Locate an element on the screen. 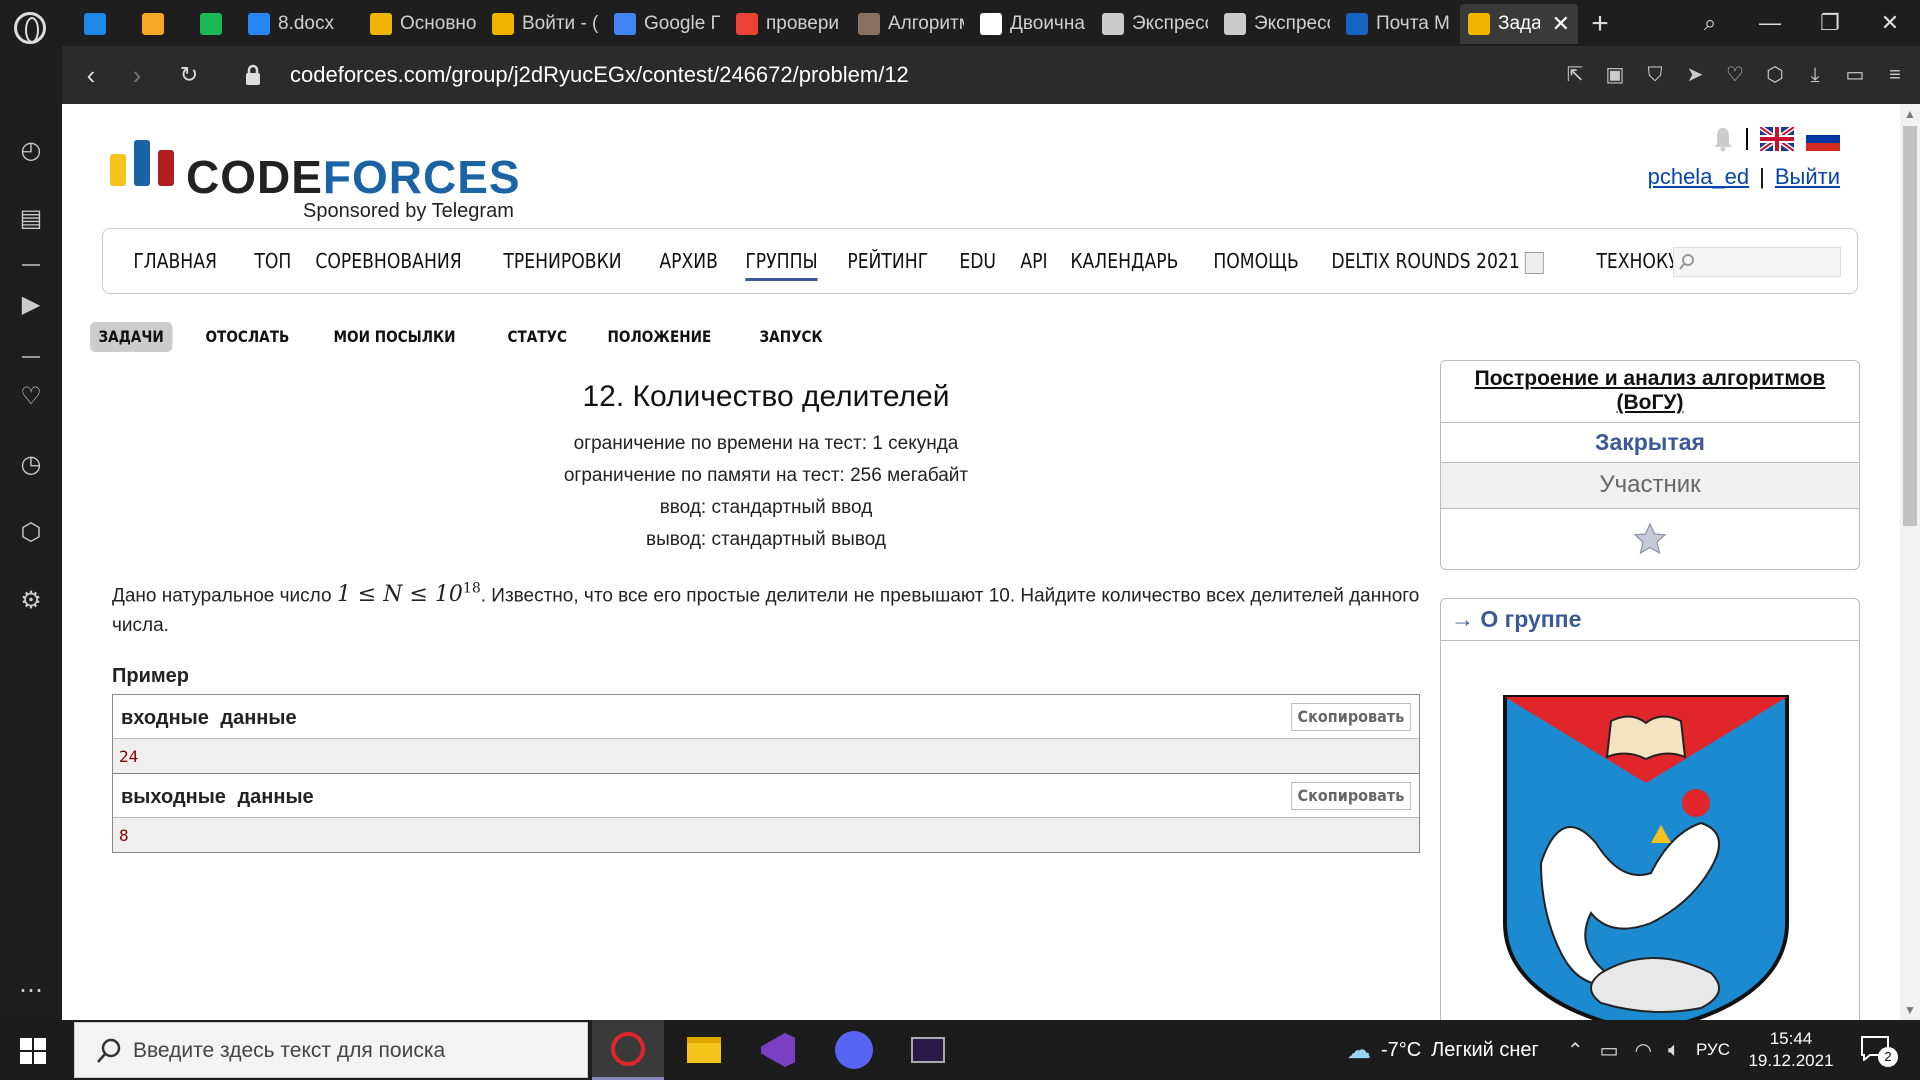 Image resolution: width=1920 pixels, height=1080 pixels. more-dots-icon: ⋯ is located at coordinates (31, 991).